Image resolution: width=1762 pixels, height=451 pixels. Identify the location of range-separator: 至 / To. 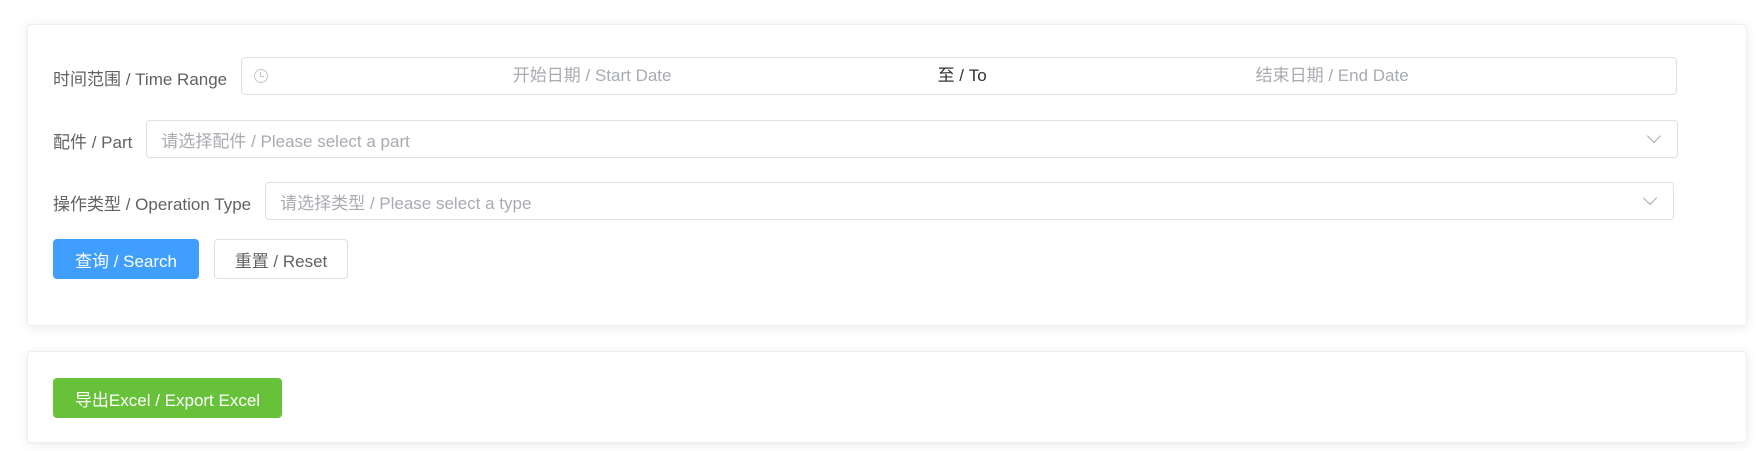
(962, 75).